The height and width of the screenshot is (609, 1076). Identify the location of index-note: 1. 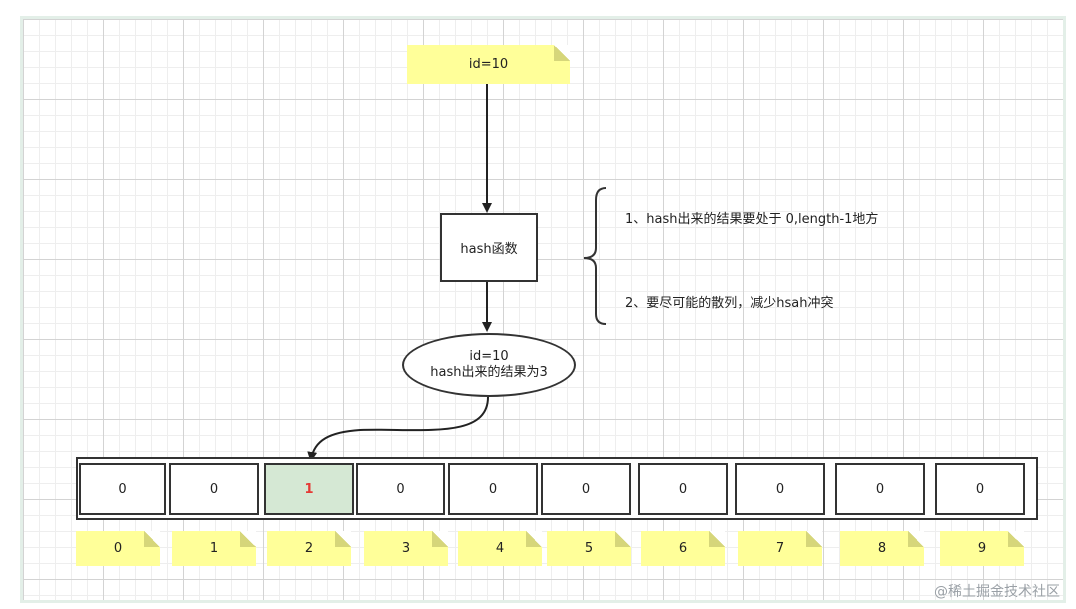
(214, 548).